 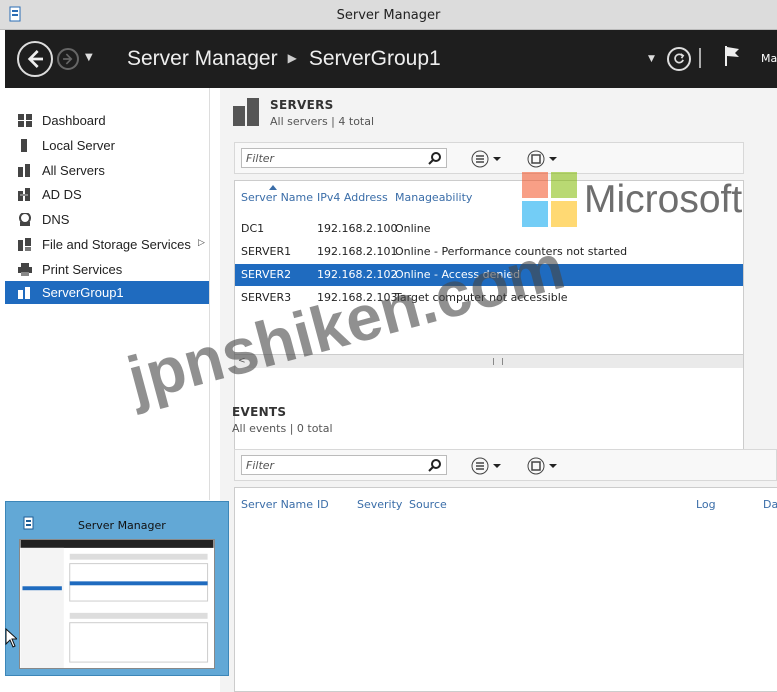 I want to click on header-divider, so click(x=700, y=58).